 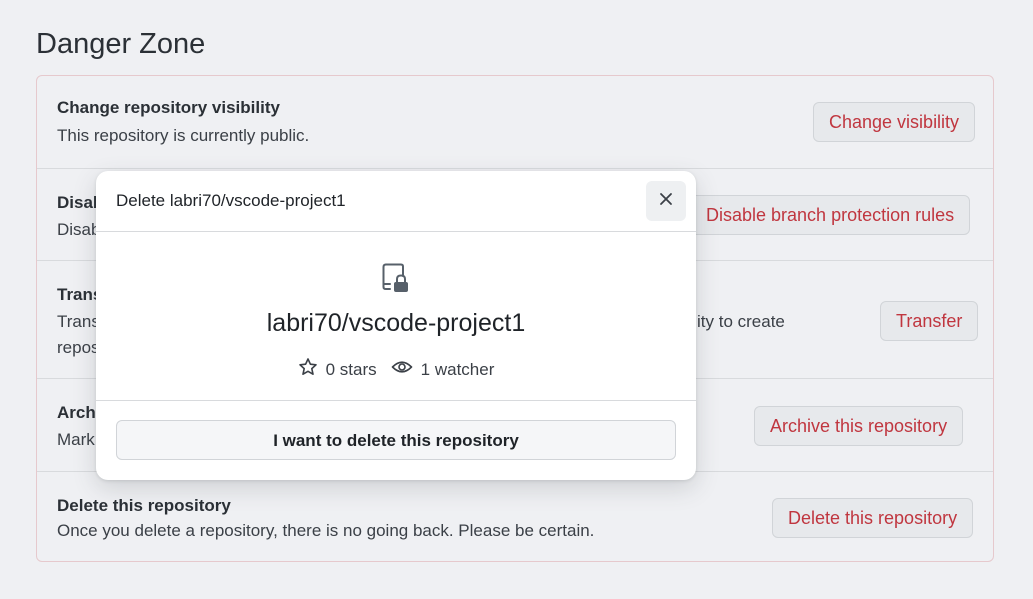 I want to click on watchers-count: 1 watcher, so click(x=443, y=369).